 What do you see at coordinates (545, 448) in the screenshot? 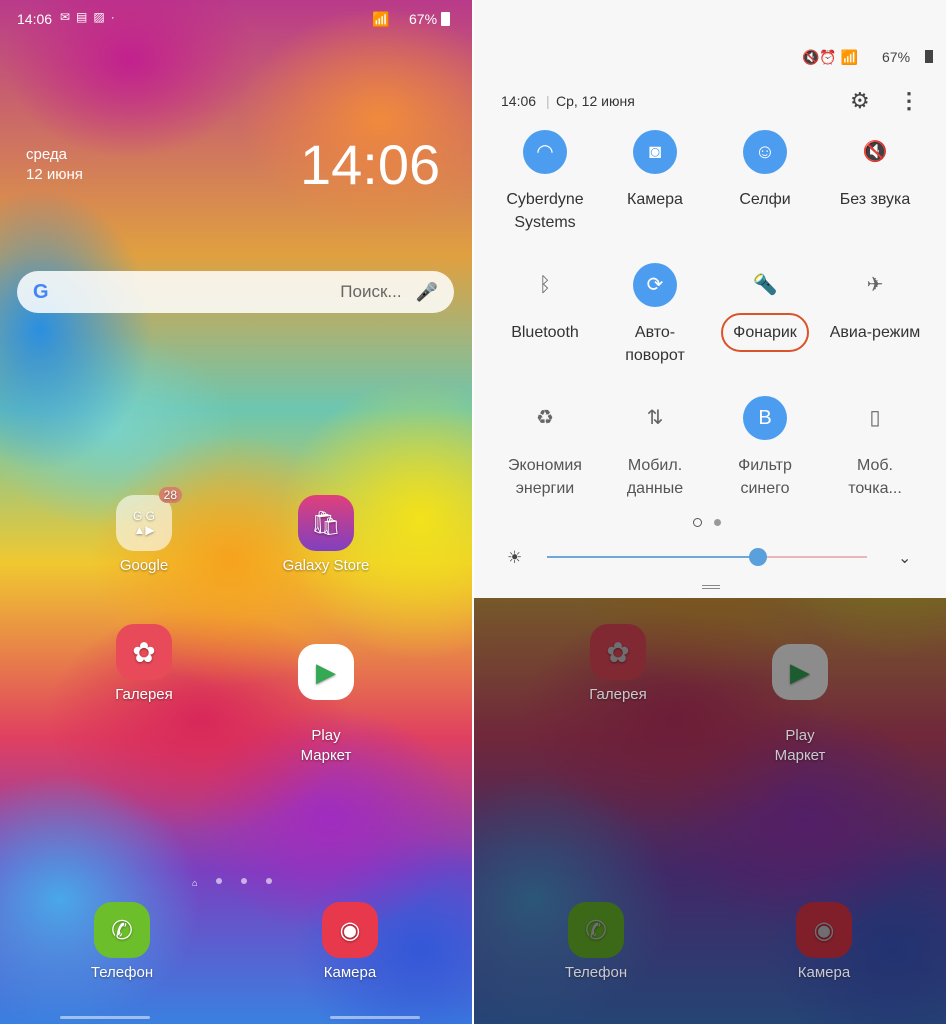
I see `quick-tile: ♻ Экономия энергии` at bounding box center [545, 448].